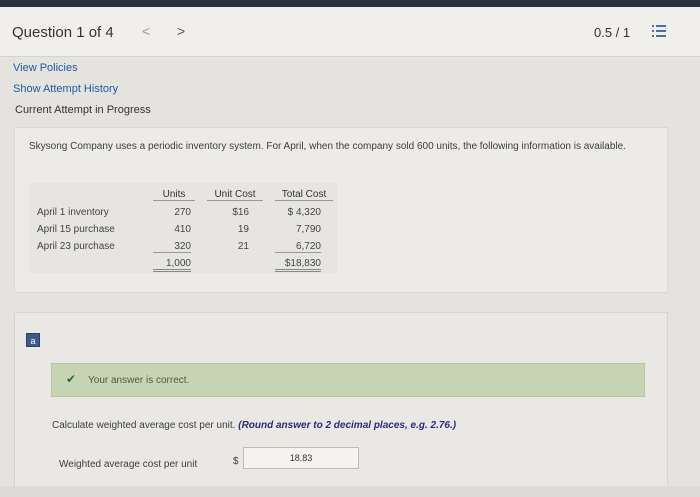 Image resolution: width=700 pixels, height=497 pixels. What do you see at coordinates (304, 195) in the screenshot?
I see `header-total-cost: Total Cost` at bounding box center [304, 195].